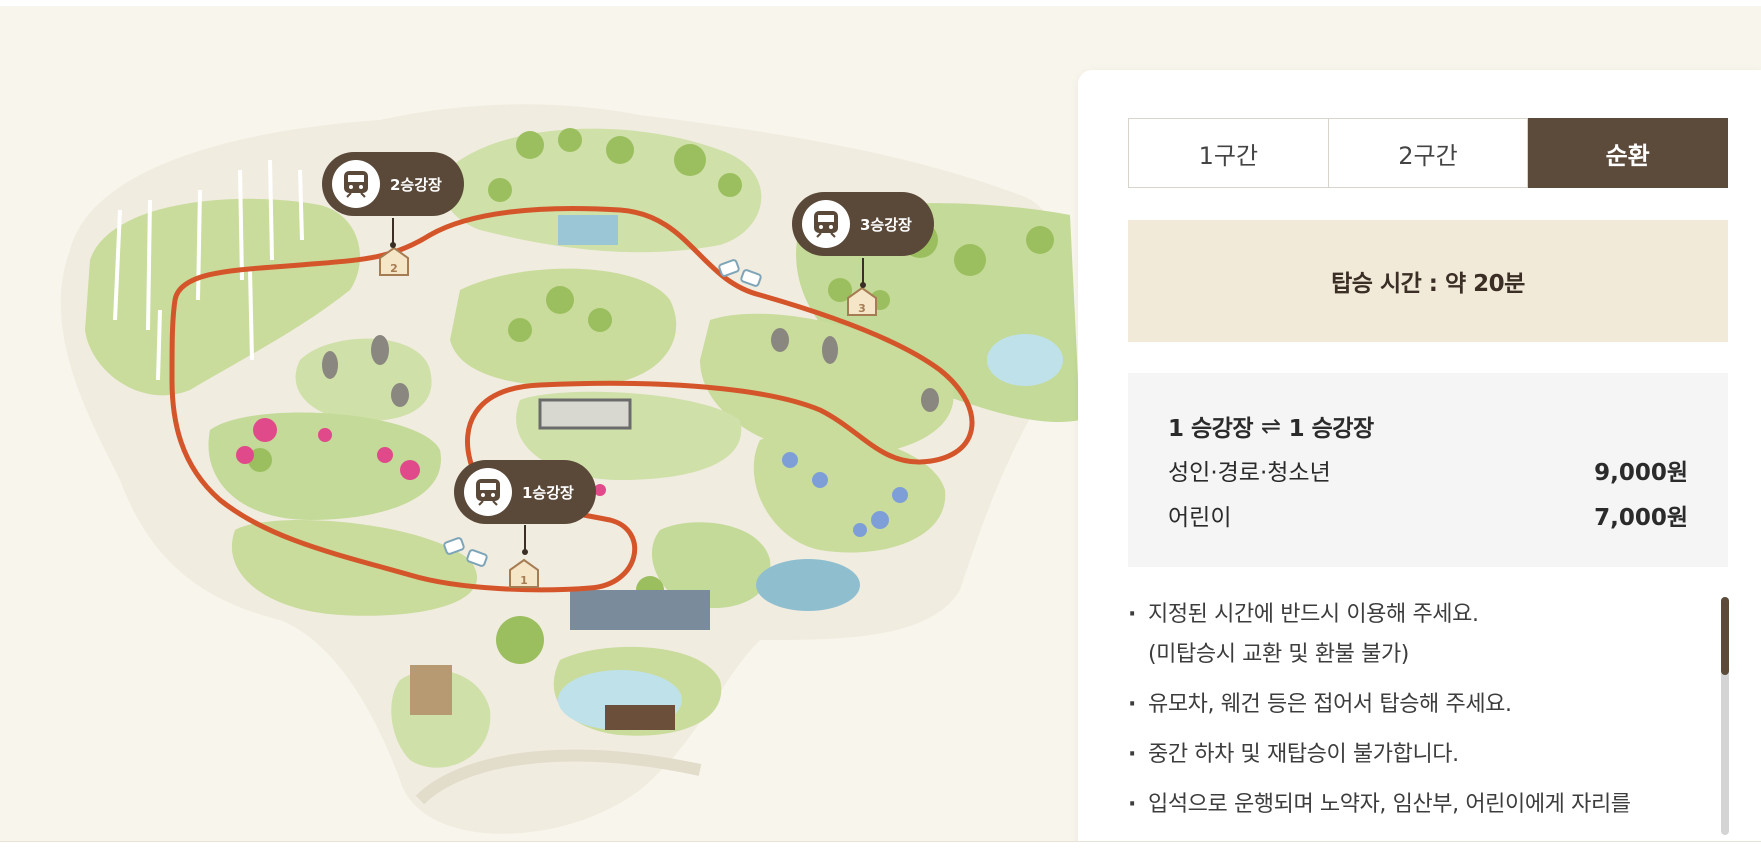 This screenshot has width=1761, height=850. I want to click on note-text: 입석으로 운행되며 노약자, 임산부, 어린이에게 자리를, so click(1389, 804).